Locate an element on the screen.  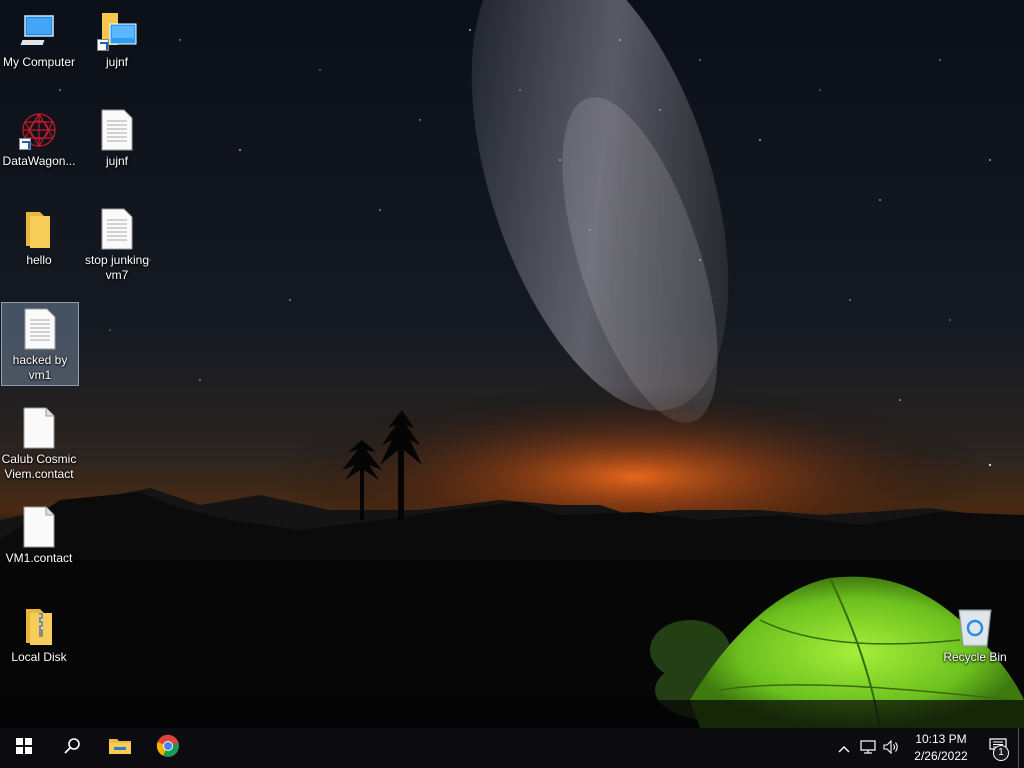
datawagon-icon is located at coordinates (39, 130).